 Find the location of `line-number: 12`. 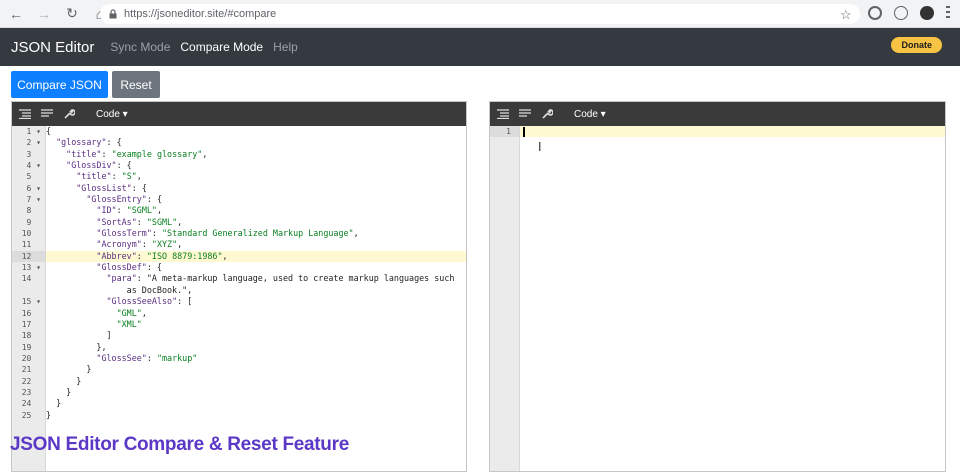

line-number: 12 is located at coordinates (28, 256).